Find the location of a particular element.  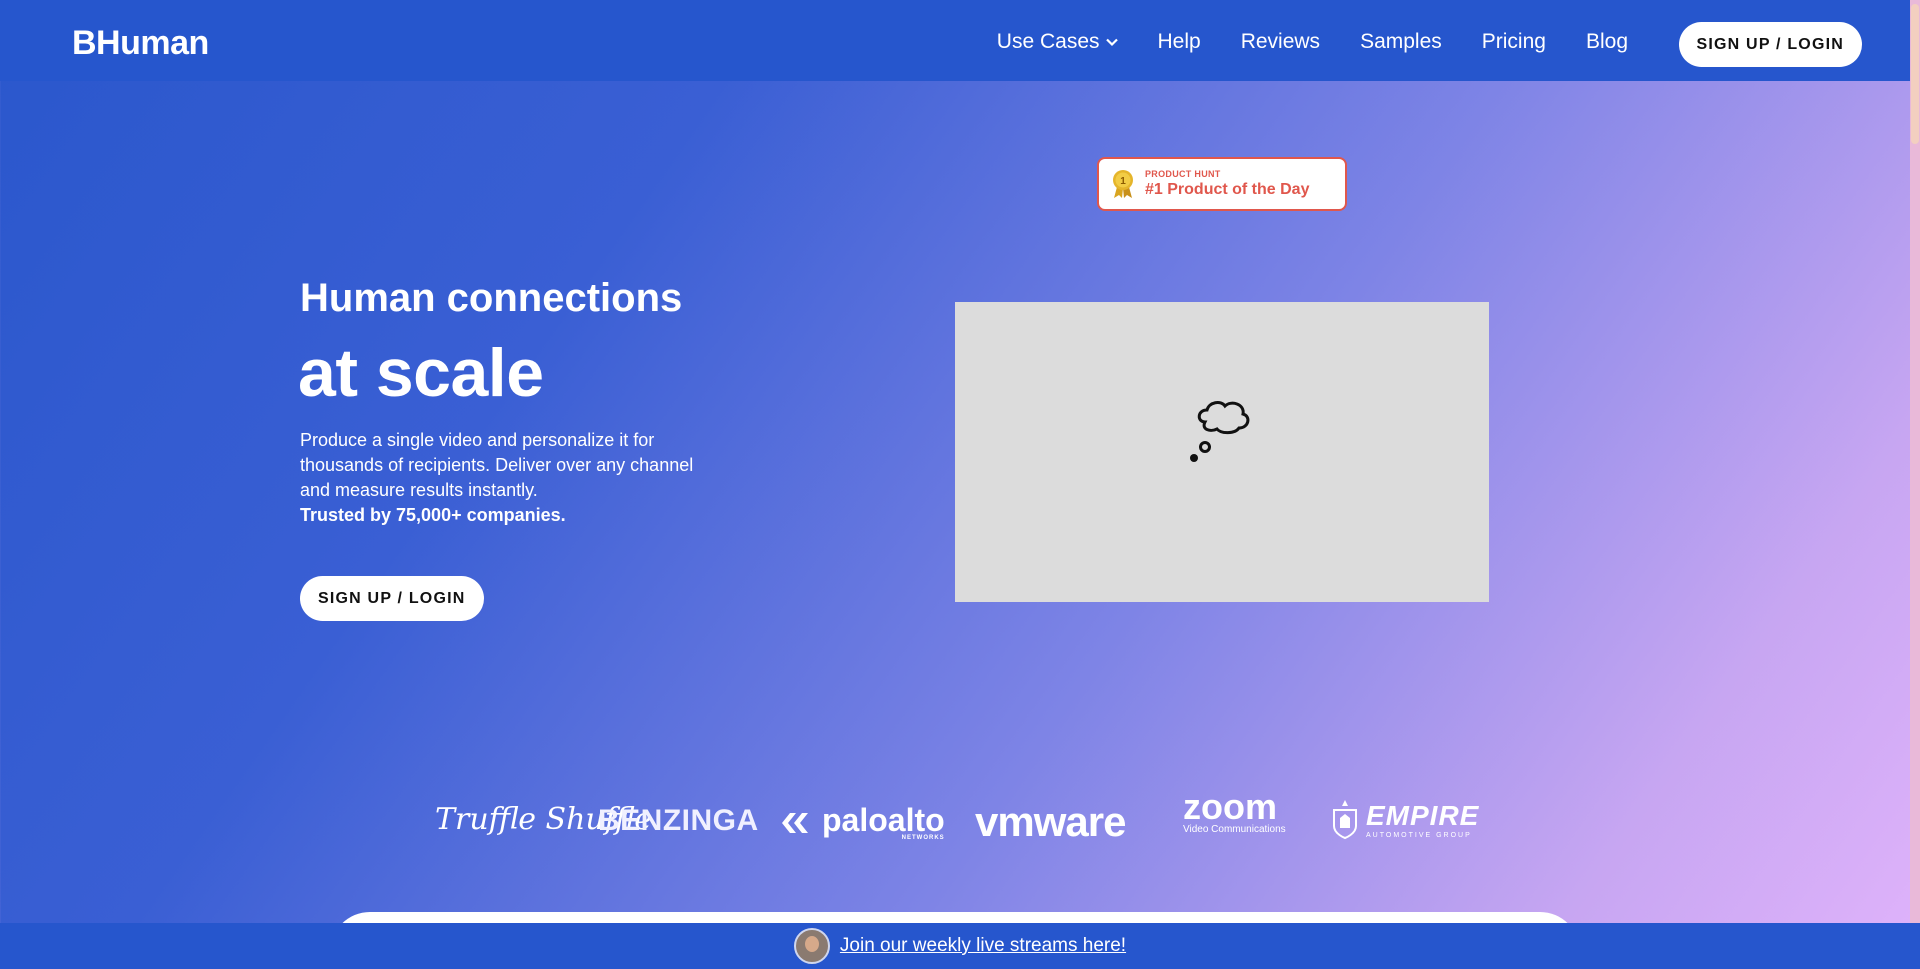

hero-subtitle: Human connections is located at coordinates (491, 298).